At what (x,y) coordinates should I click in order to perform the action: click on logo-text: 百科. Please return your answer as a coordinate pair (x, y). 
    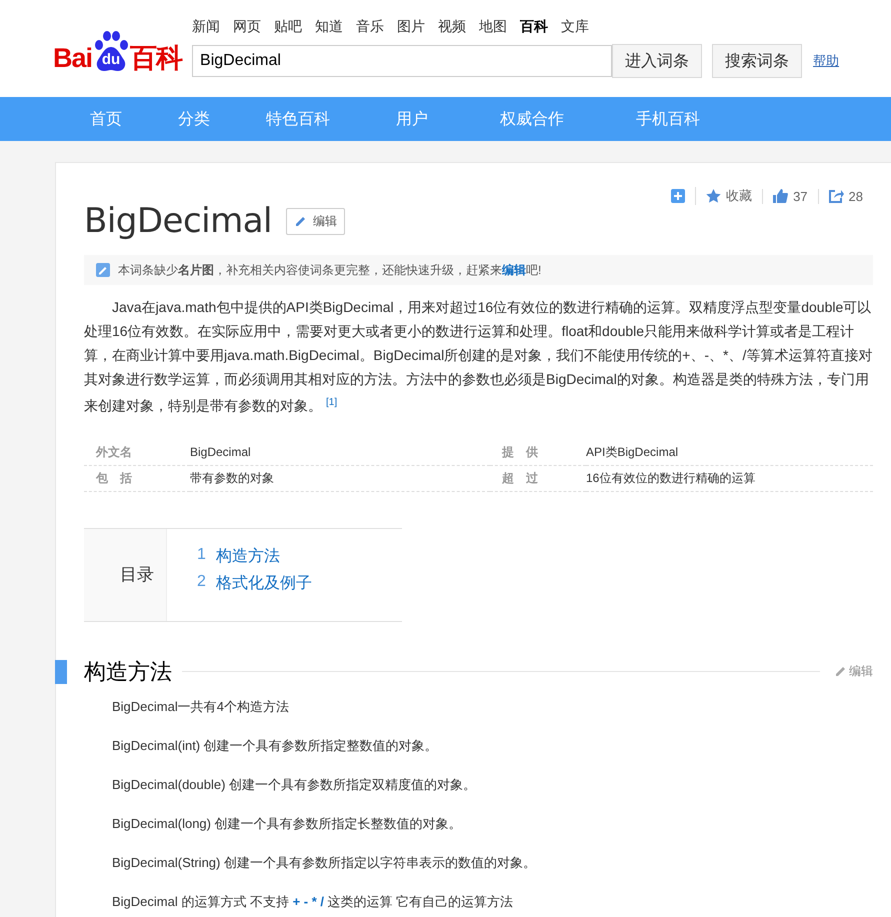
    Looking at the image, I should click on (156, 58).